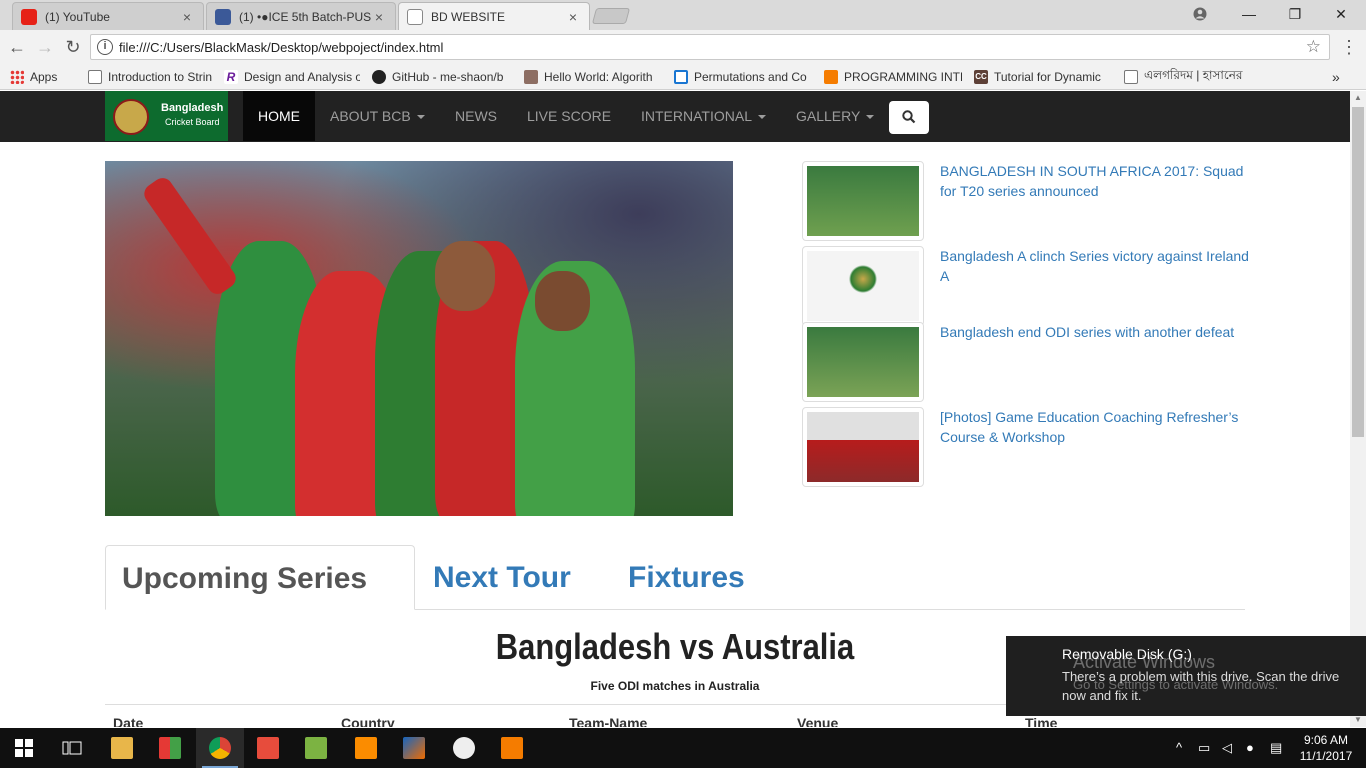 This screenshot has height=768, width=1366. What do you see at coordinates (1358, 272) in the screenshot?
I see `scrollbar-thumb` at bounding box center [1358, 272].